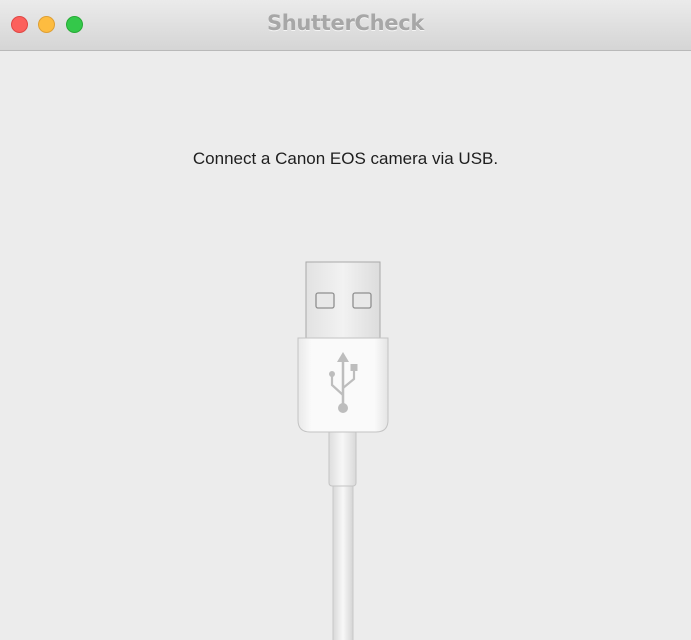 The width and height of the screenshot is (691, 640). I want to click on usb-cable-icon, so click(343, 450).